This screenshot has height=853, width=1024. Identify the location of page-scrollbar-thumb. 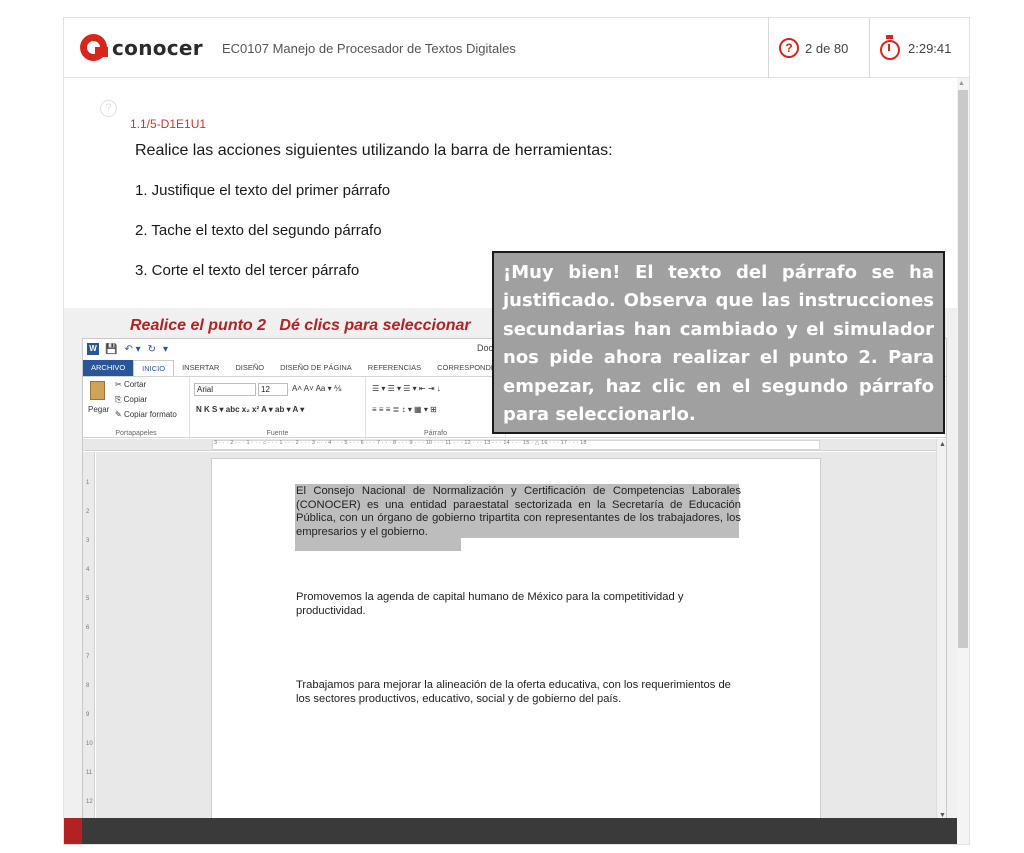
(963, 369).